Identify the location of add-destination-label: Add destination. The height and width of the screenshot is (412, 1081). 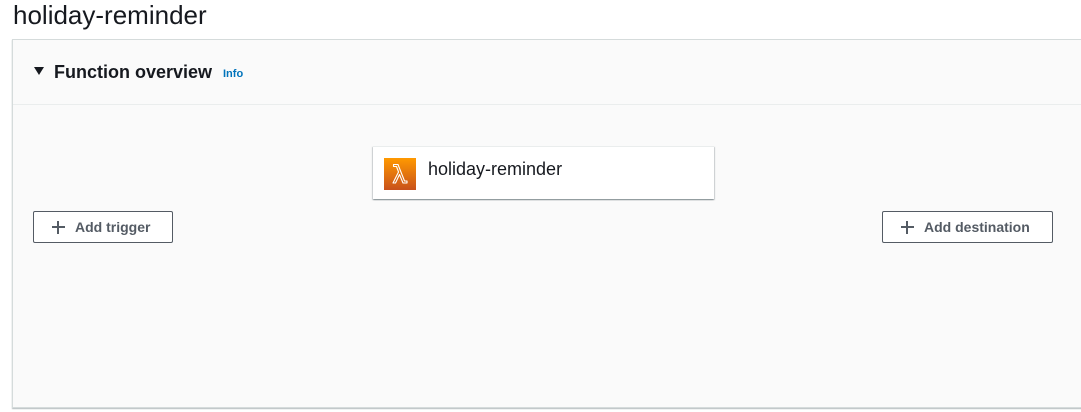
(977, 227).